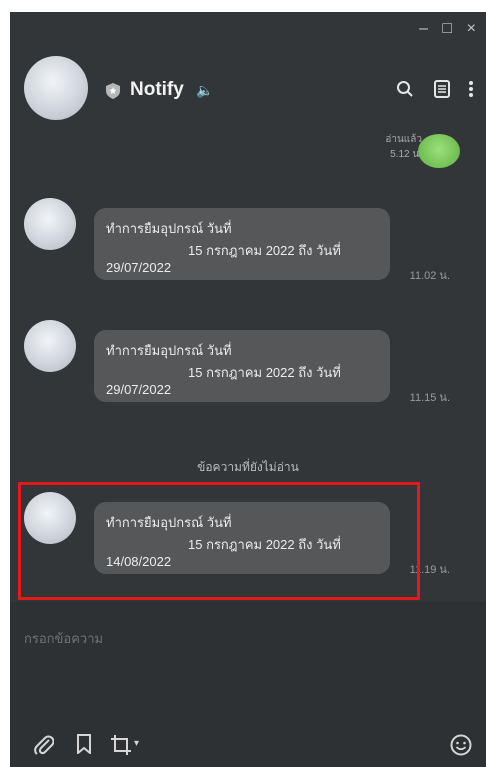 Image resolution: width=486 pixels, height=767 pixels. What do you see at coordinates (248, 89) in the screenshot?
I see `chat-header: Notify 🔈` at bounding box center [248, 89].